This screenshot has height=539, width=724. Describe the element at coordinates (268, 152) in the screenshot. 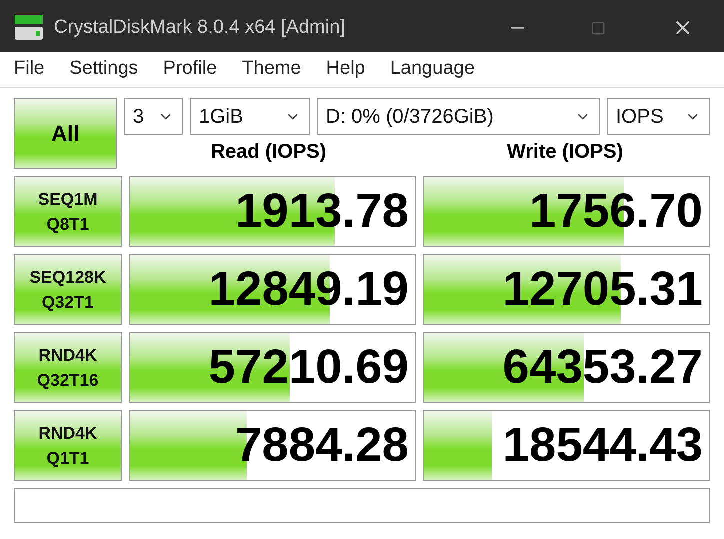

I see `column-header: Read (IOPS)` at that location.